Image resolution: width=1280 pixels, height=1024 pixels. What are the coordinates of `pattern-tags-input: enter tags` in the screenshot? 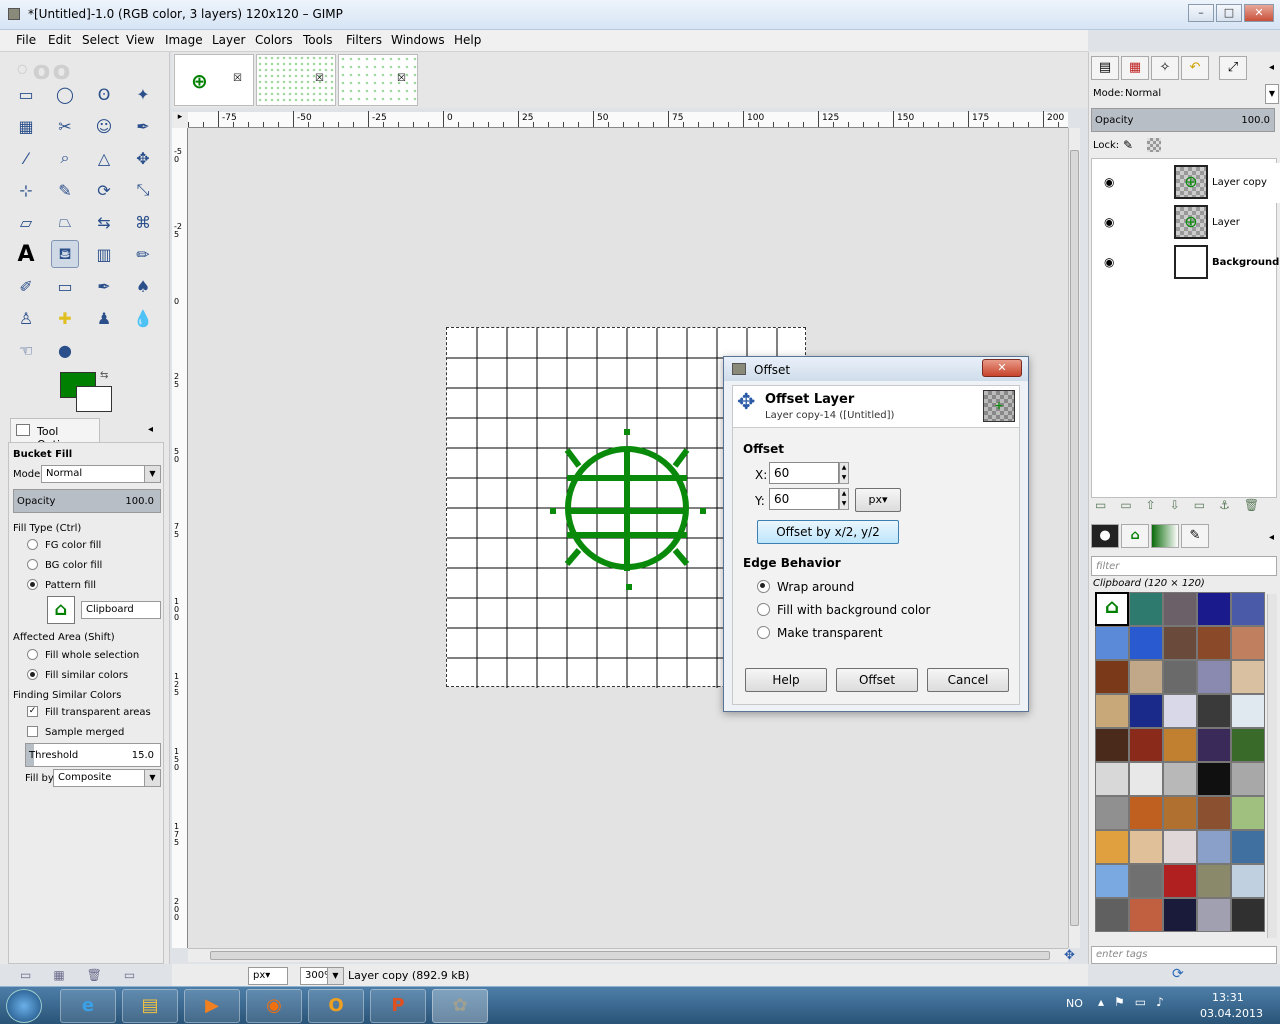 It's located at (1184, 955).